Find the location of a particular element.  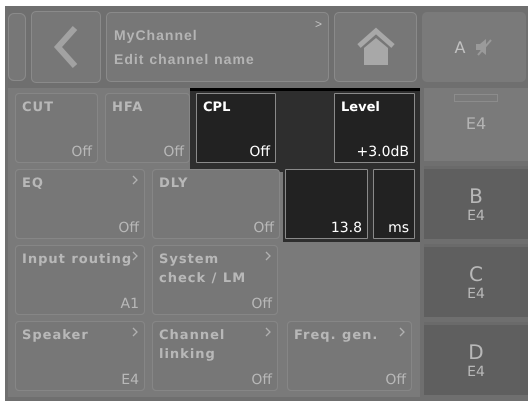

chevron-left-icon is located at coordinates (66, 47).